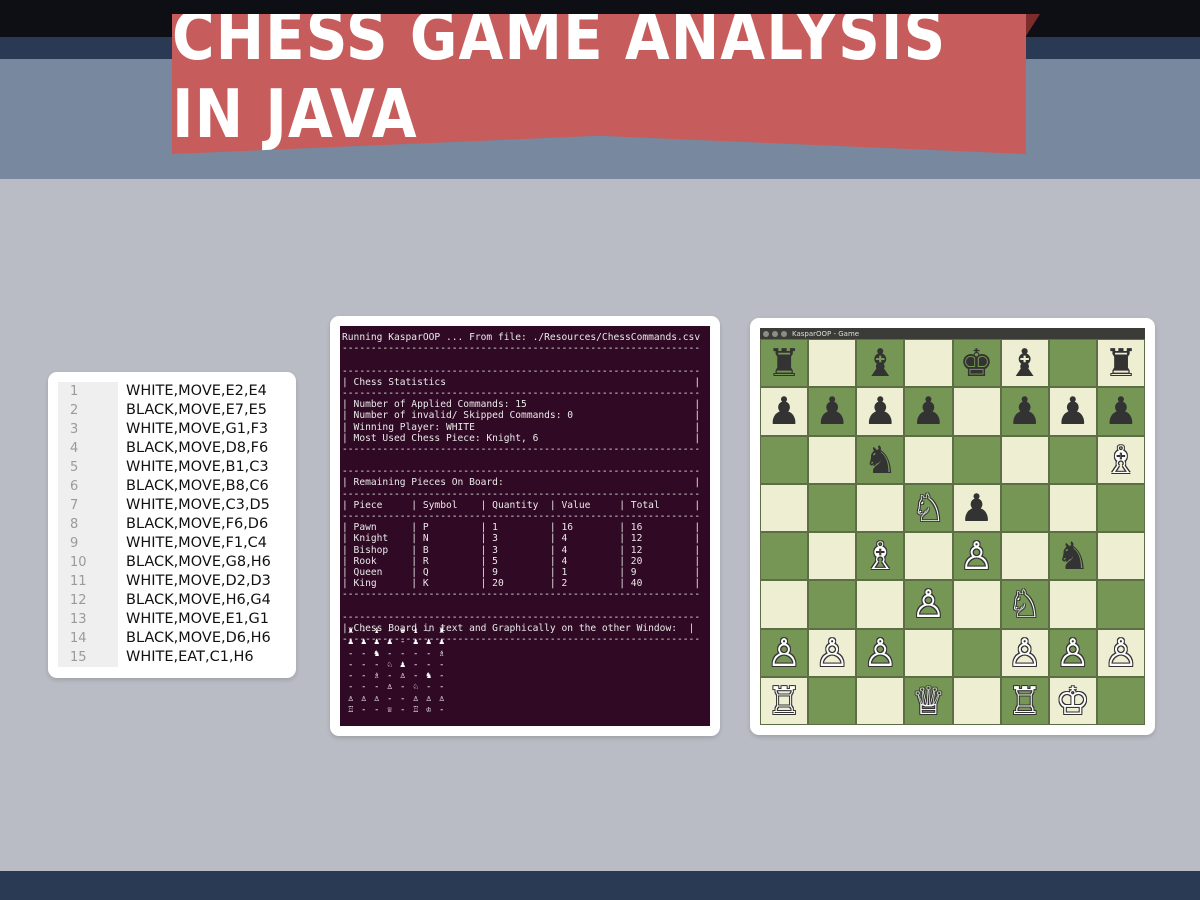  I want to click on chess-piece-icon: ♔, so click(1073, 701).